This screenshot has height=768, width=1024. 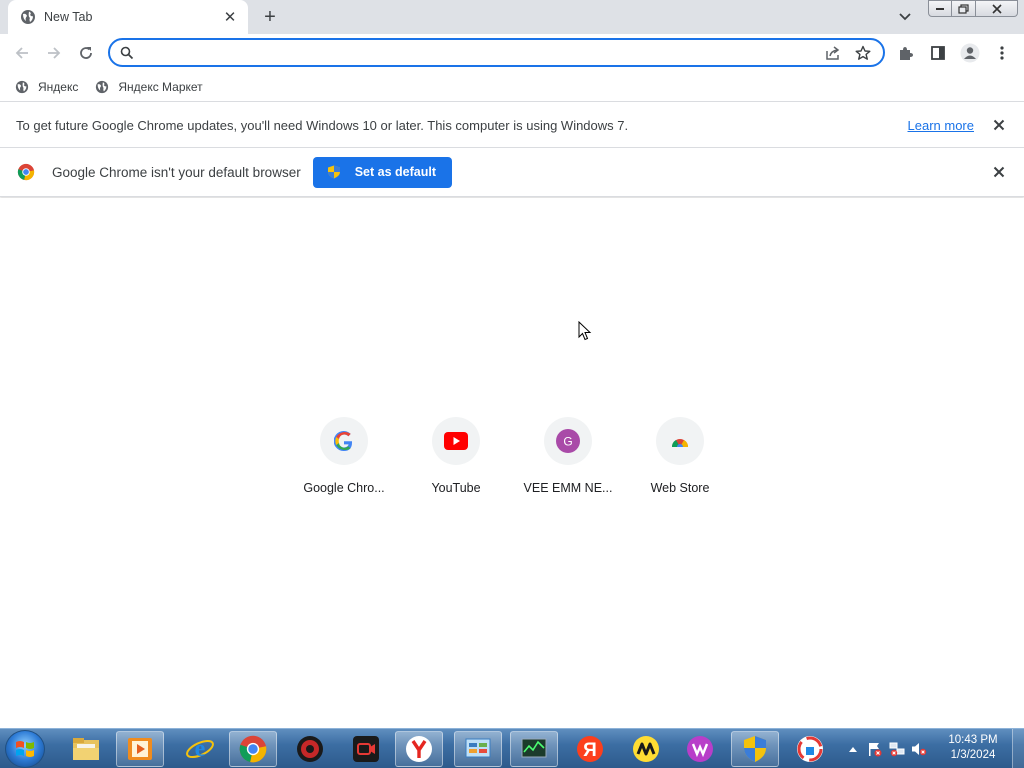 I want to click on profile-avatar-icon, so click(x=970, y=53).